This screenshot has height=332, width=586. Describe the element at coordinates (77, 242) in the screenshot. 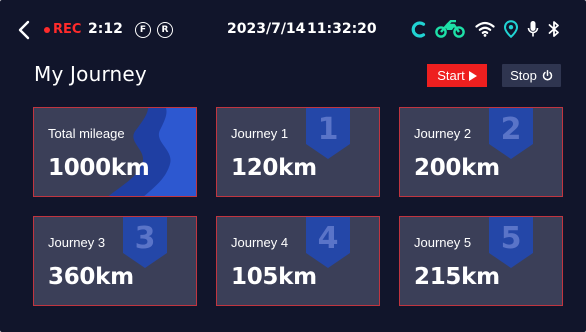

I see `card-label: Journey 3` at that location.